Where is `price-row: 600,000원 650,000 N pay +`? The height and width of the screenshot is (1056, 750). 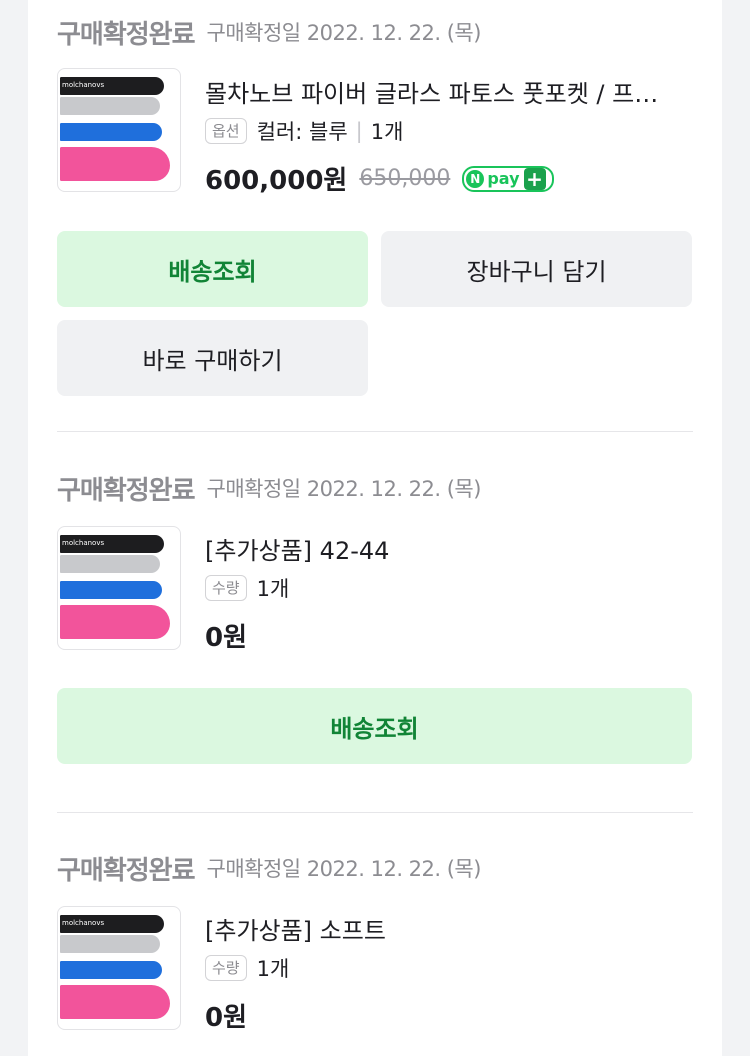
price-row: 600,000원 650,000 N pay + is located at coordinates (379, 178).